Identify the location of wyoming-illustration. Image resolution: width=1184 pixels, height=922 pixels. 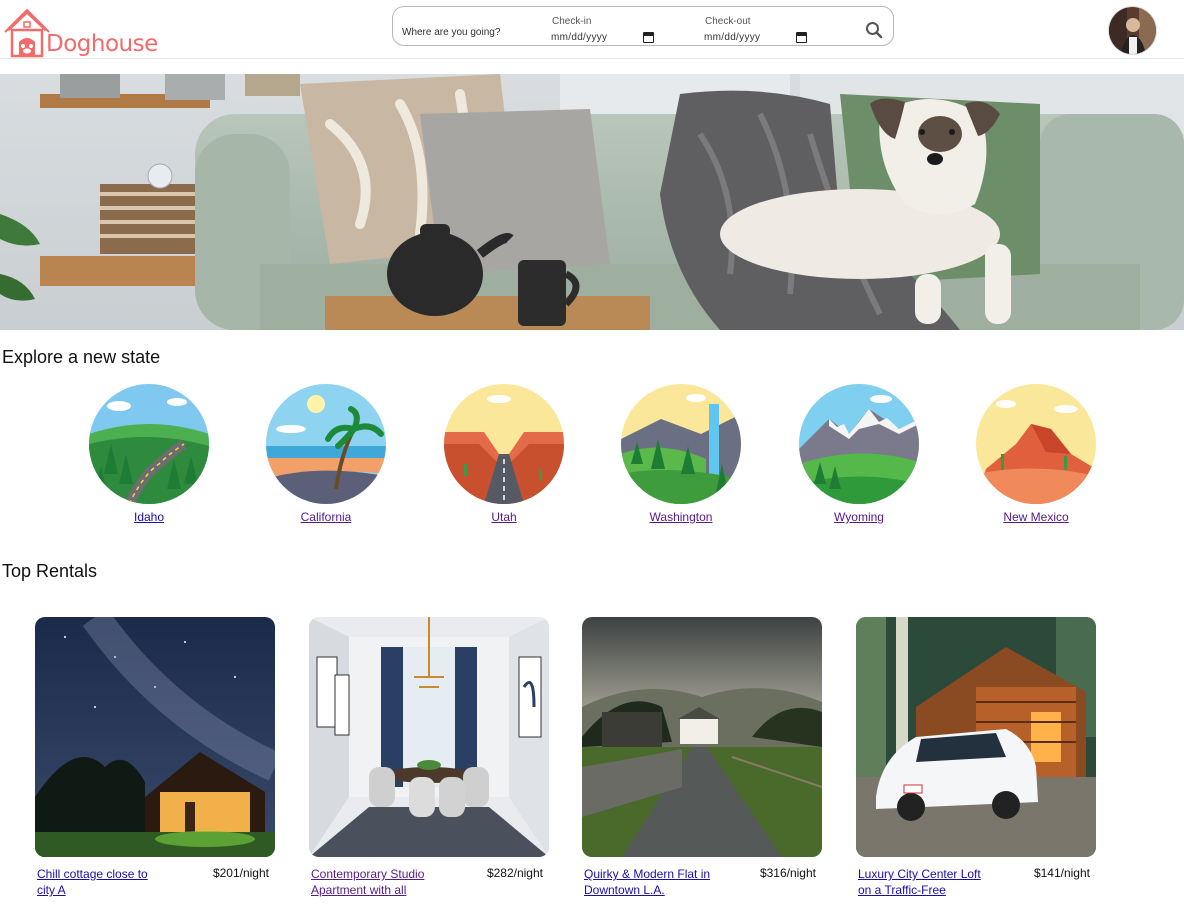
(859, 444).